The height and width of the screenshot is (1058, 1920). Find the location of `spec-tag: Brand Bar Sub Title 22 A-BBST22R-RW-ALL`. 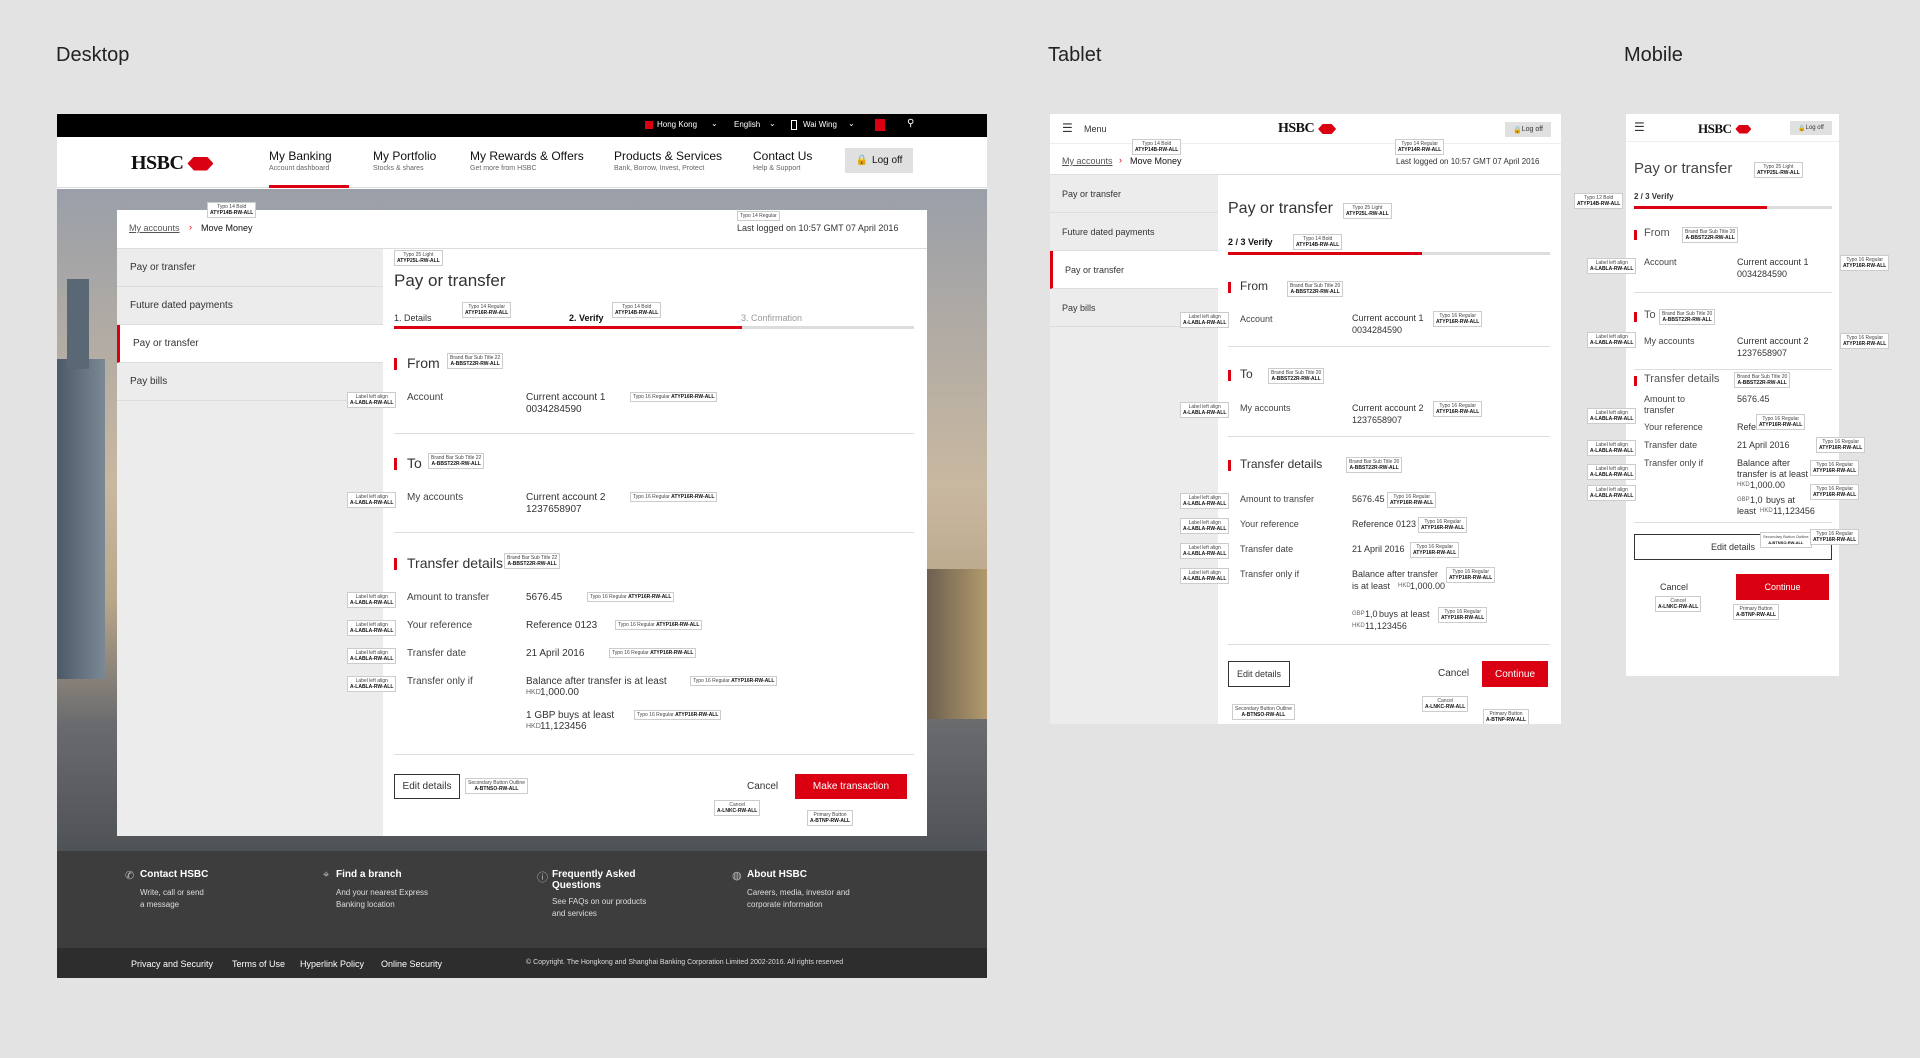

spec-tag: Brand Bar Sub Title 22 A-BBST22R-RW-ALL is located at coordinates (475, 361).